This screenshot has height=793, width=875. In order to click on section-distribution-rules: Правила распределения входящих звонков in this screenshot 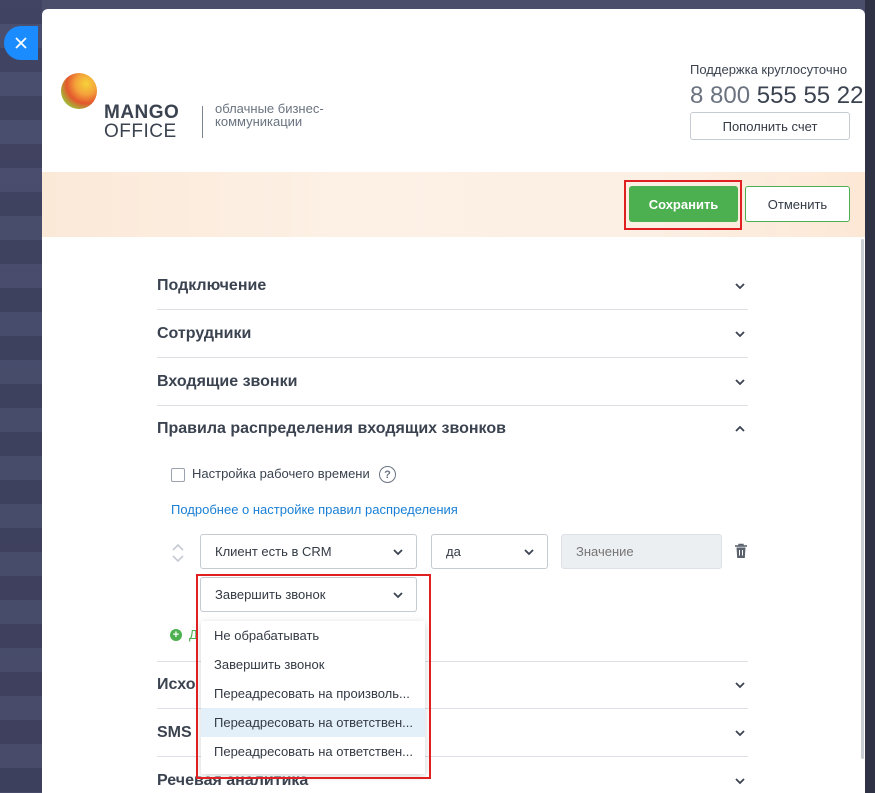, I will do `click(452, 429)`.